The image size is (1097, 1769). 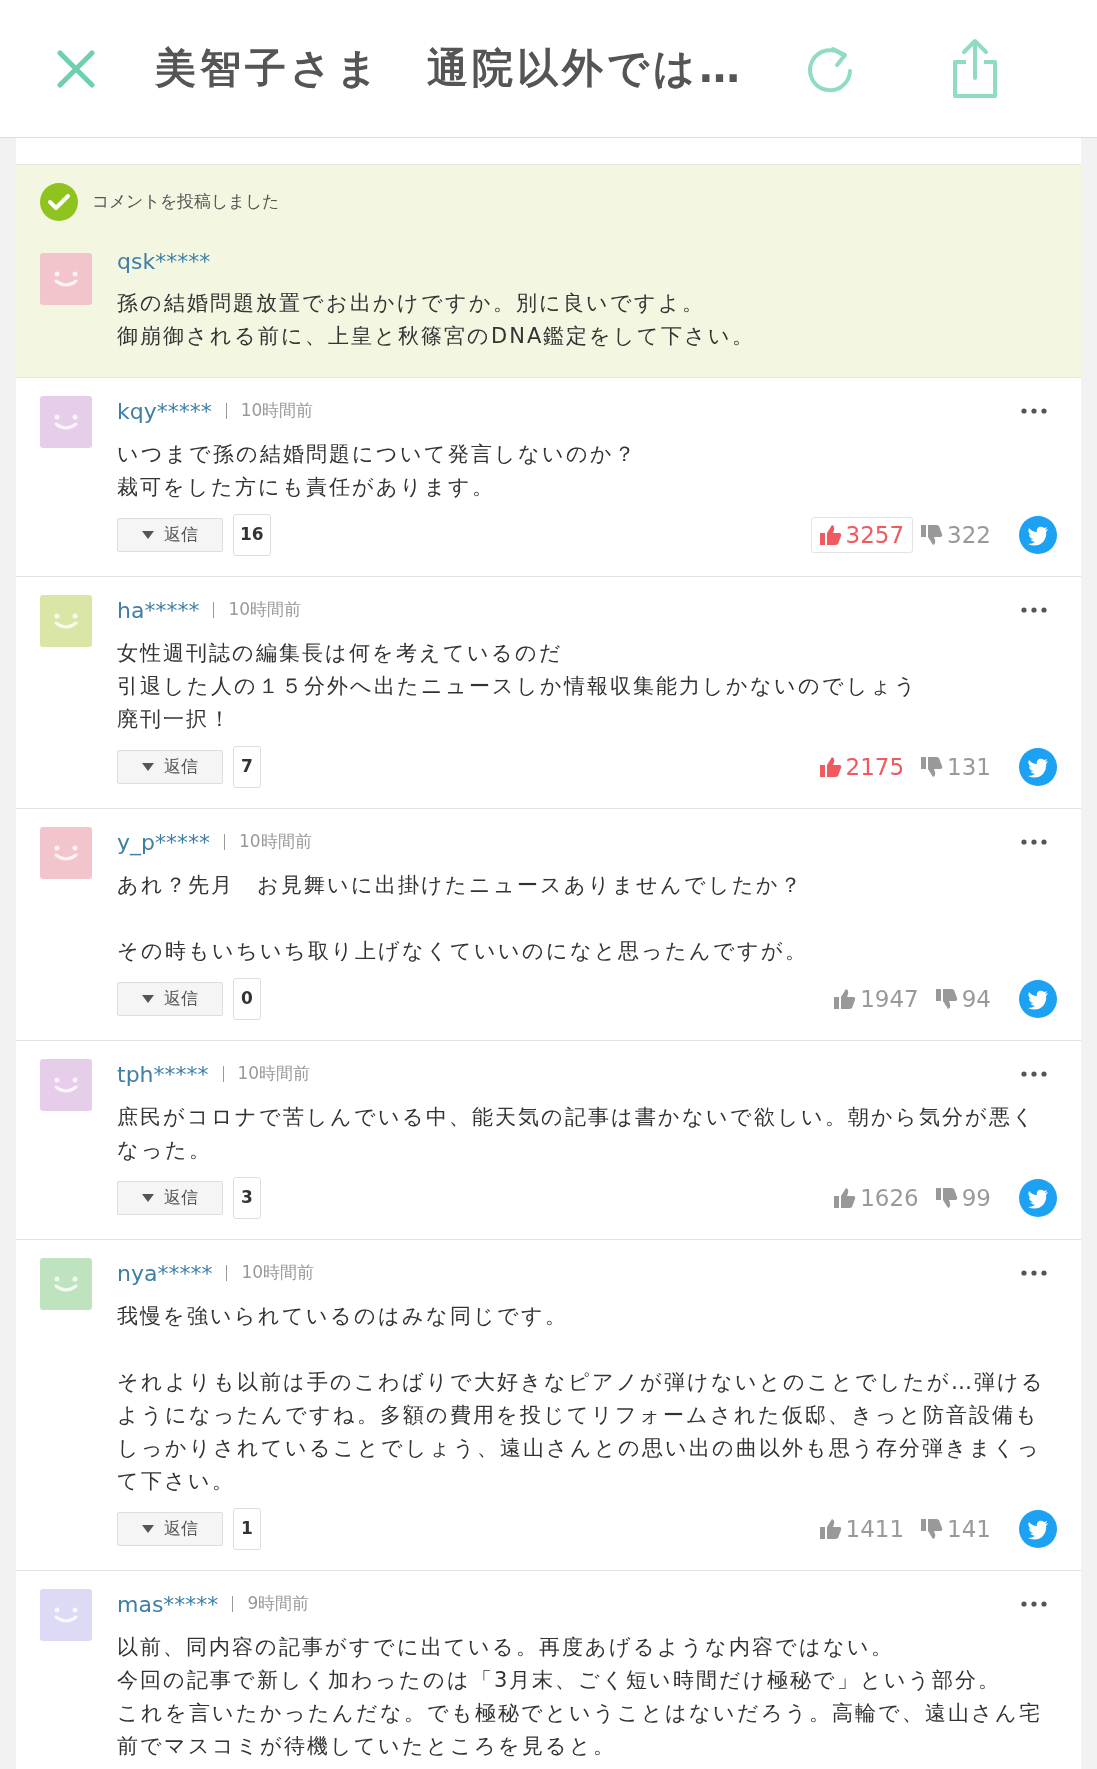 I want to click on comment-text: 女性週刊誌の編集長は何を考えているのだ, so click(x=340, y=653).